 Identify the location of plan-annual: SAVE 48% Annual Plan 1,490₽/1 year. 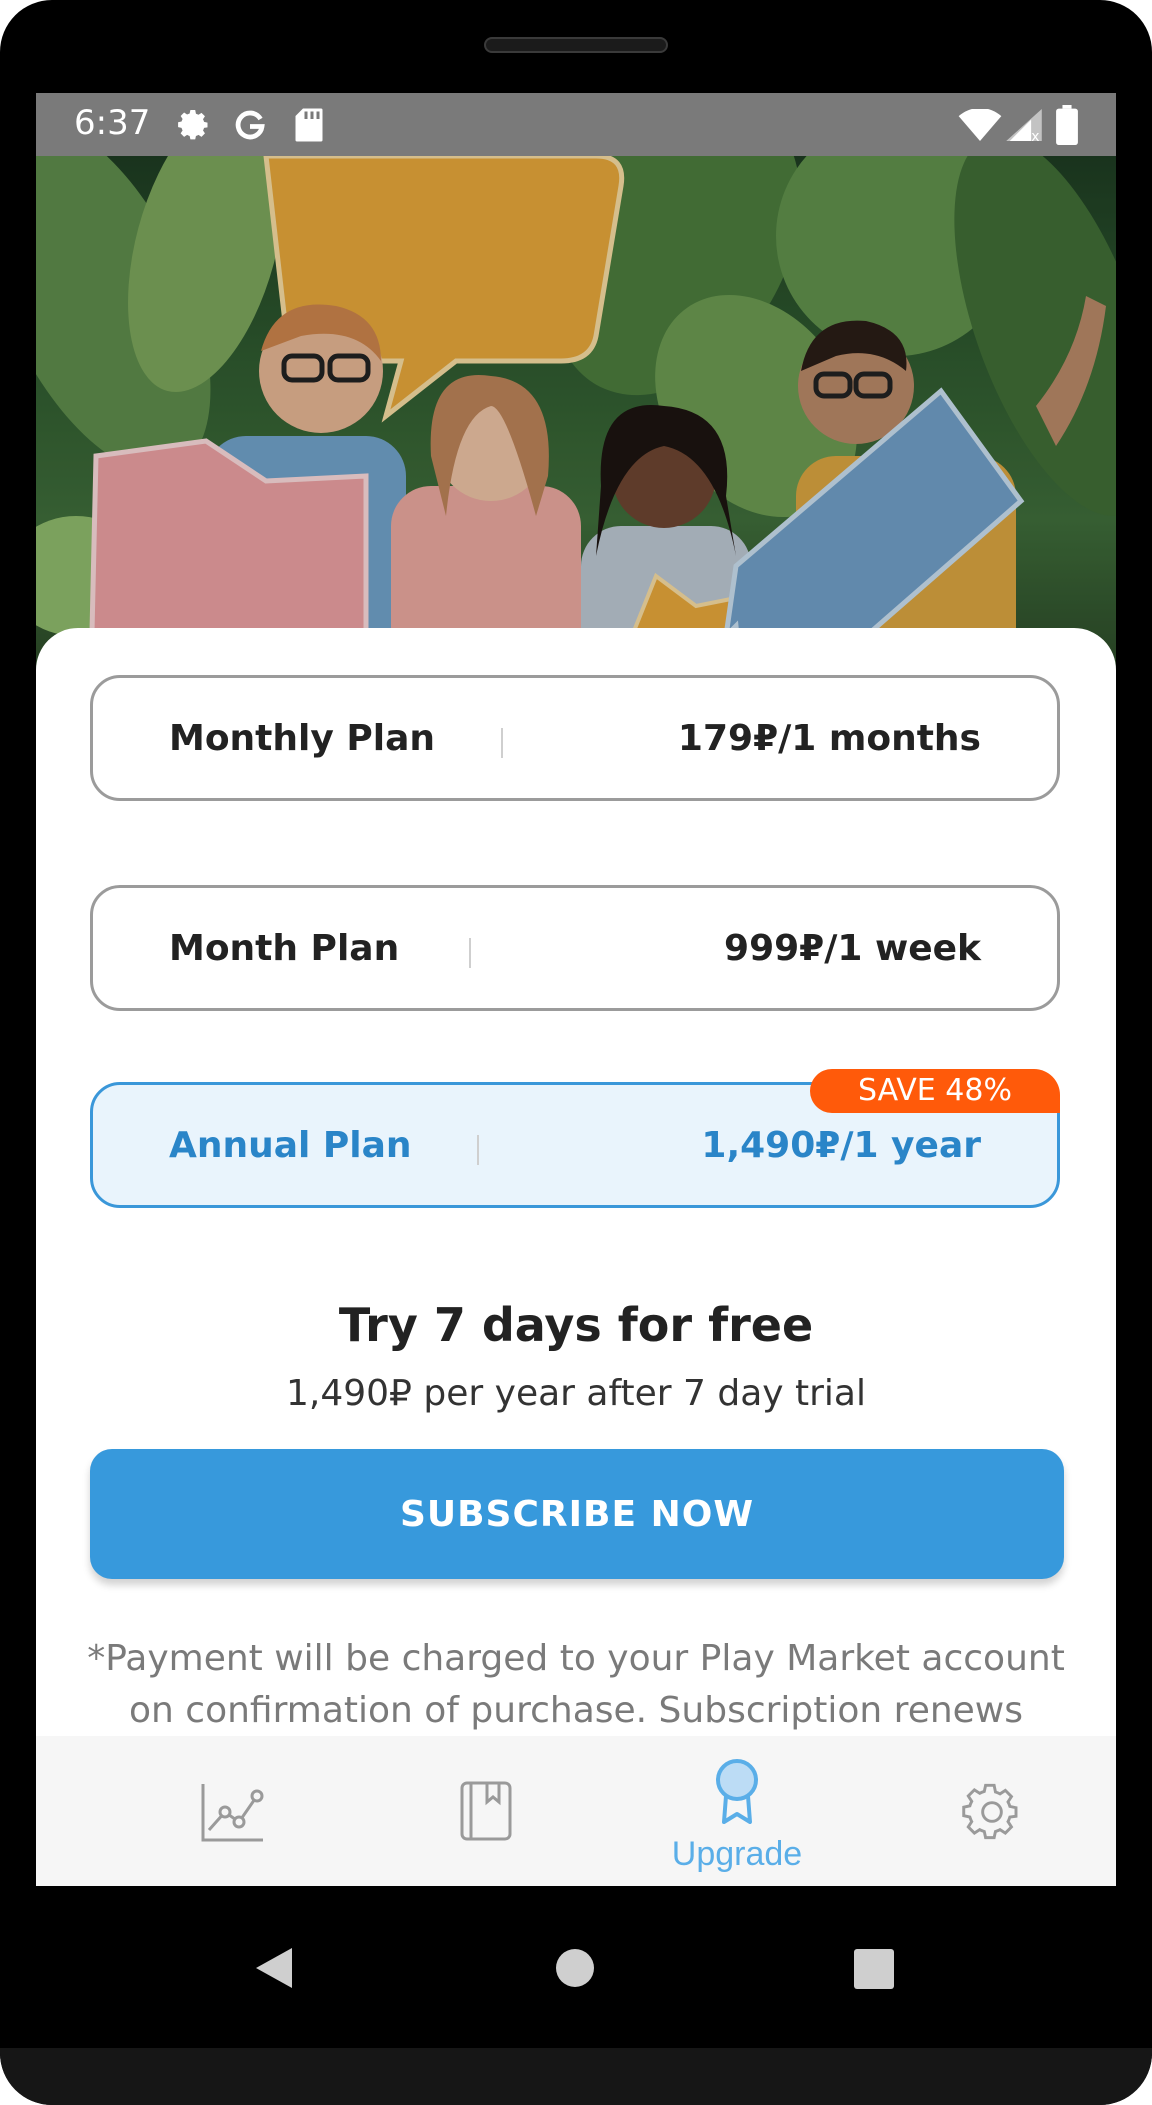
(575, 1138).